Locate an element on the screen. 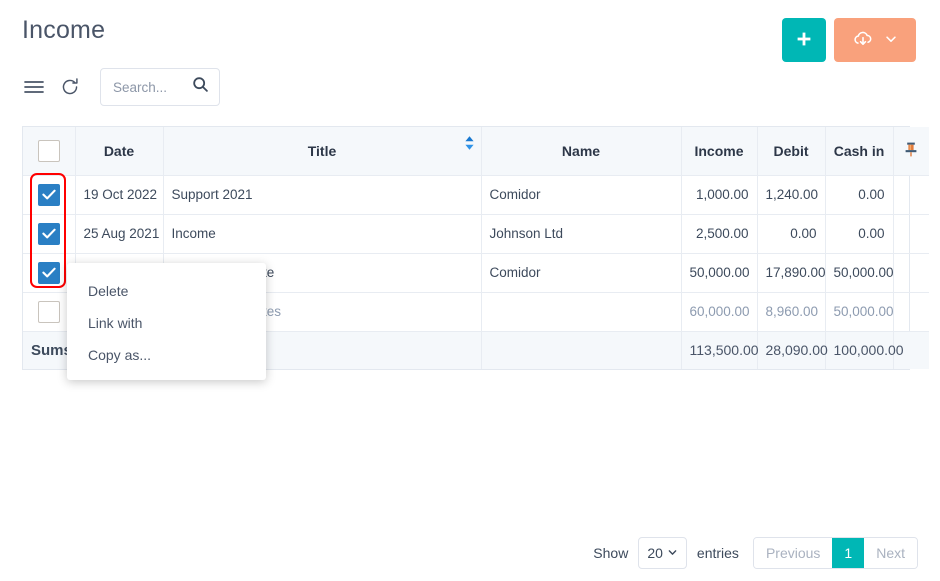 Image resolution: width=940 pixels, height=581 pixels. top-actions is located at coordinates (849, 40).